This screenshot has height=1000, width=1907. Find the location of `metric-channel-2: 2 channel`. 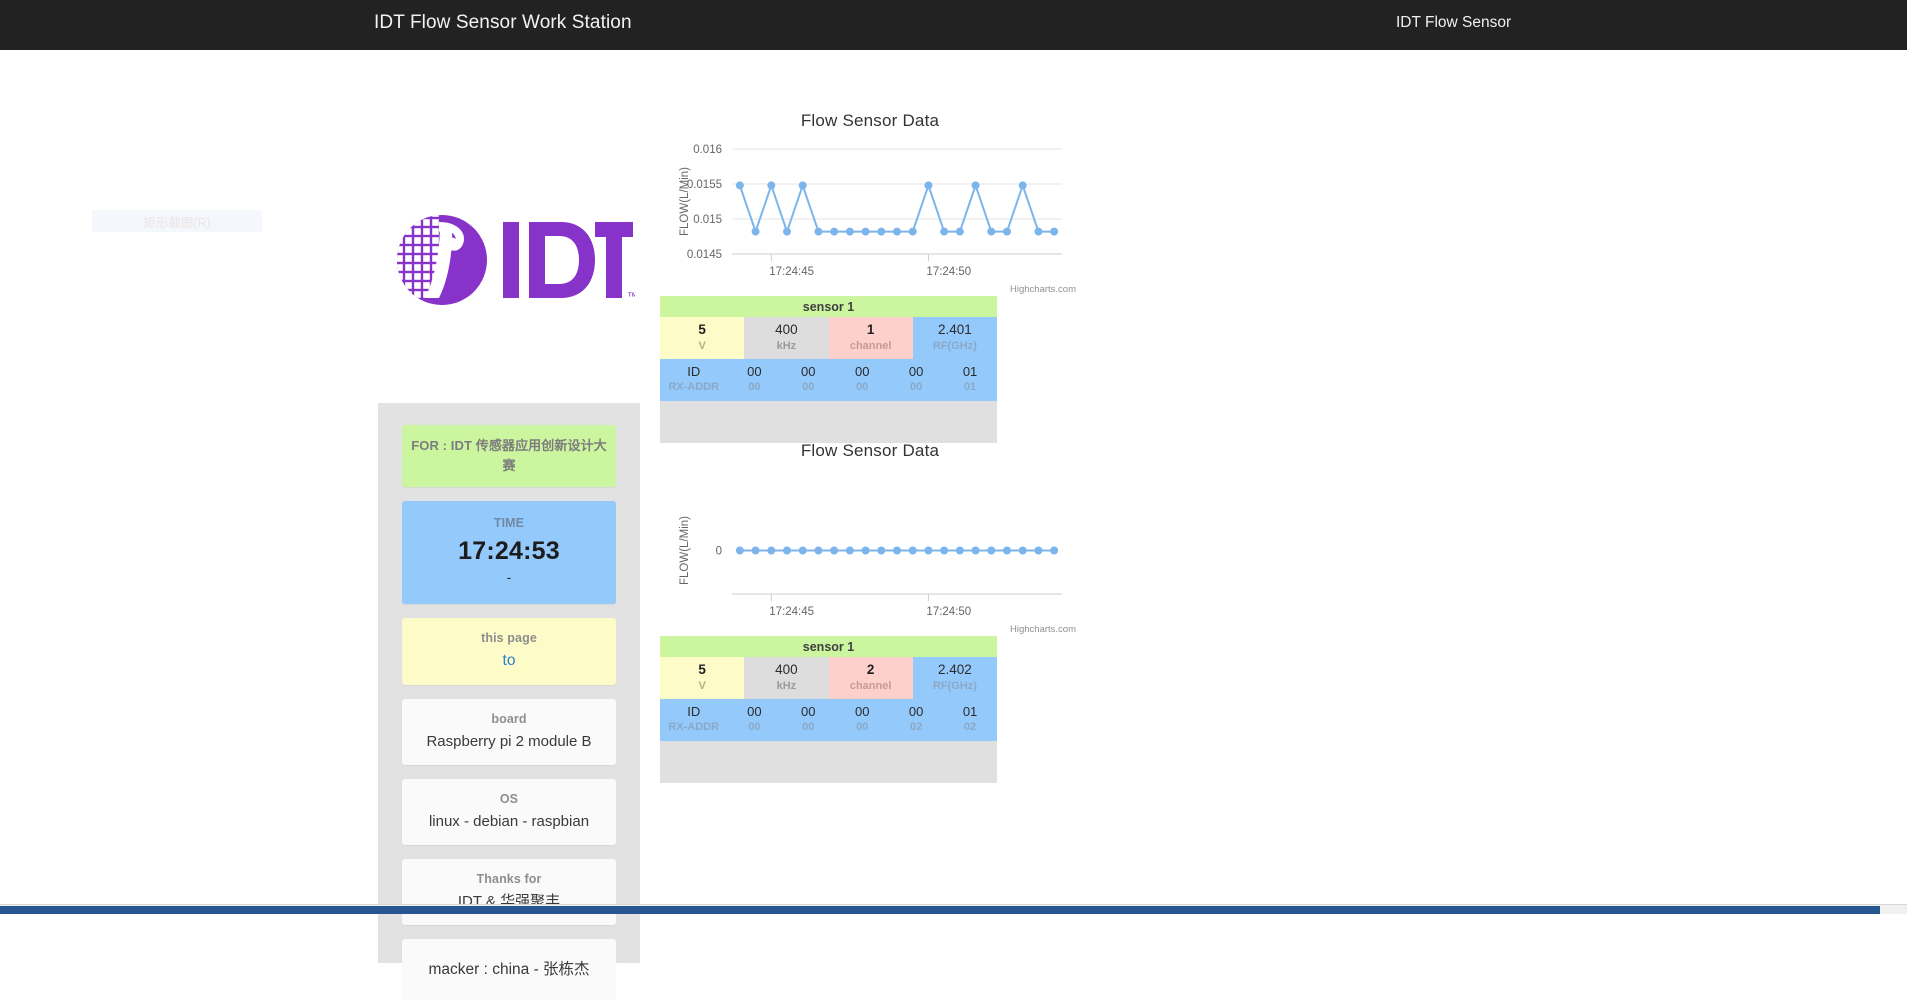

metric-channel-2: 2 channel is located at coordinates (870, 678).